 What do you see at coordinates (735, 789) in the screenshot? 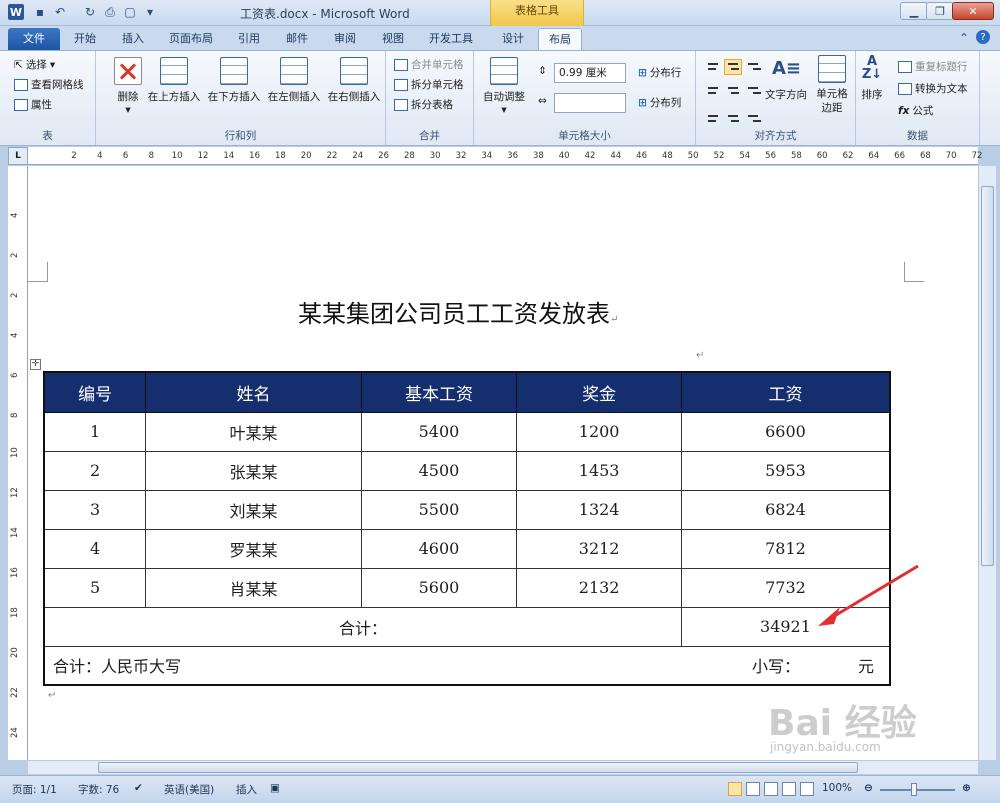
I see `print-layout-view-icon` at bounding box center [735, 789].